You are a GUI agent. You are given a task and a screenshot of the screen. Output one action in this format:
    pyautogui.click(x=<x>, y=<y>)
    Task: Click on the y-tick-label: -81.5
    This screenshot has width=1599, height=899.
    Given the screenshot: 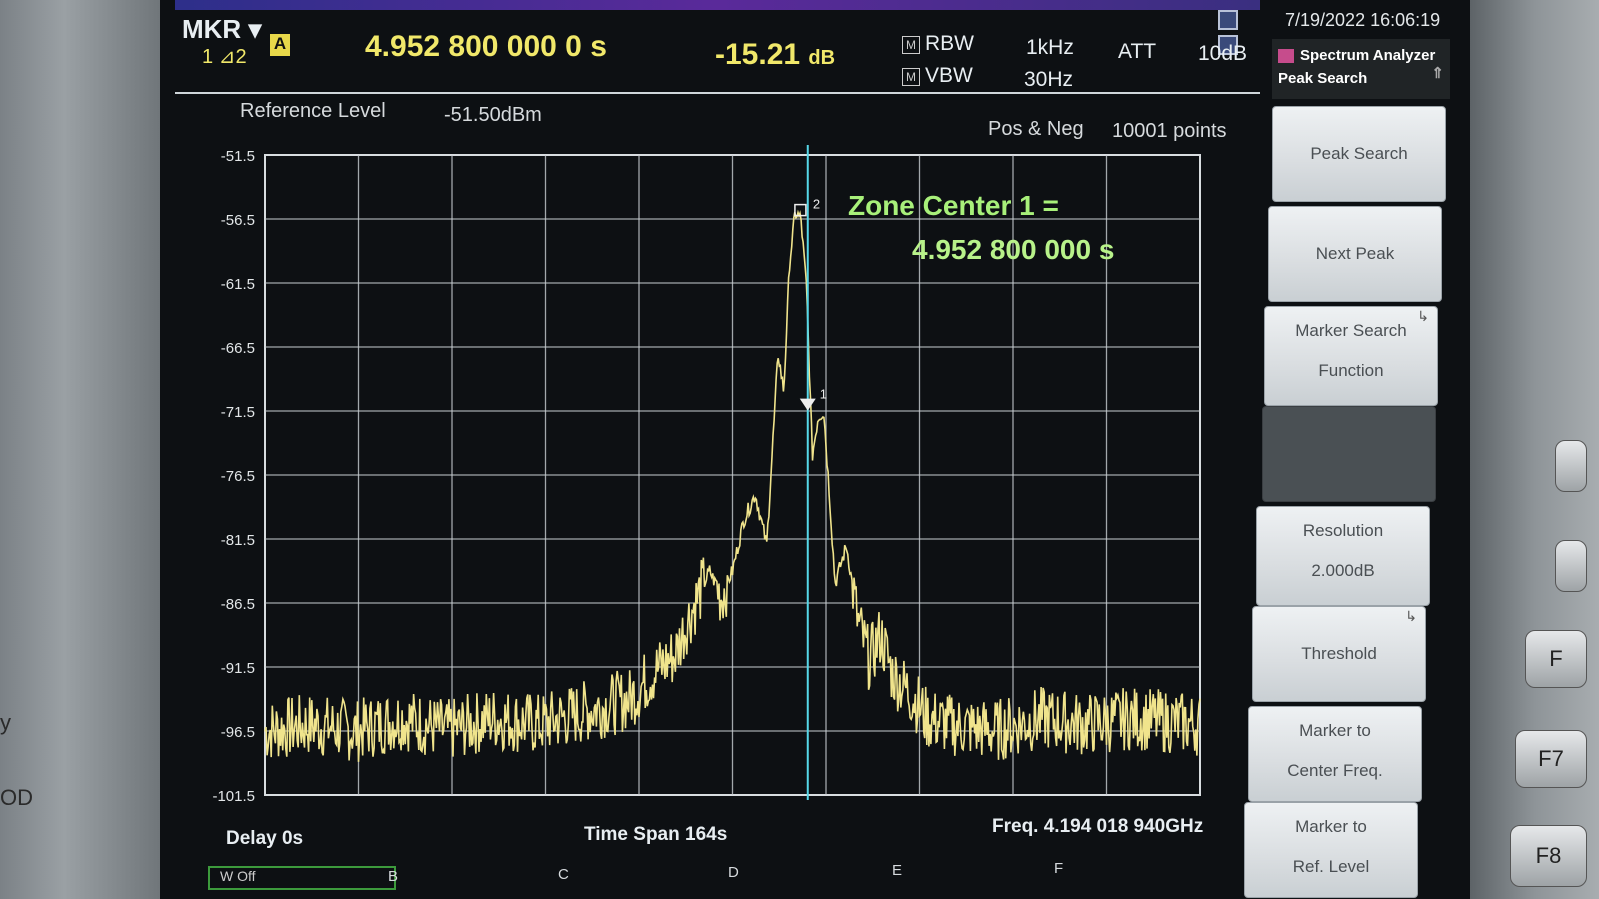 What is the action you would take?
    pyautogui.click(x=238, y=540)
    